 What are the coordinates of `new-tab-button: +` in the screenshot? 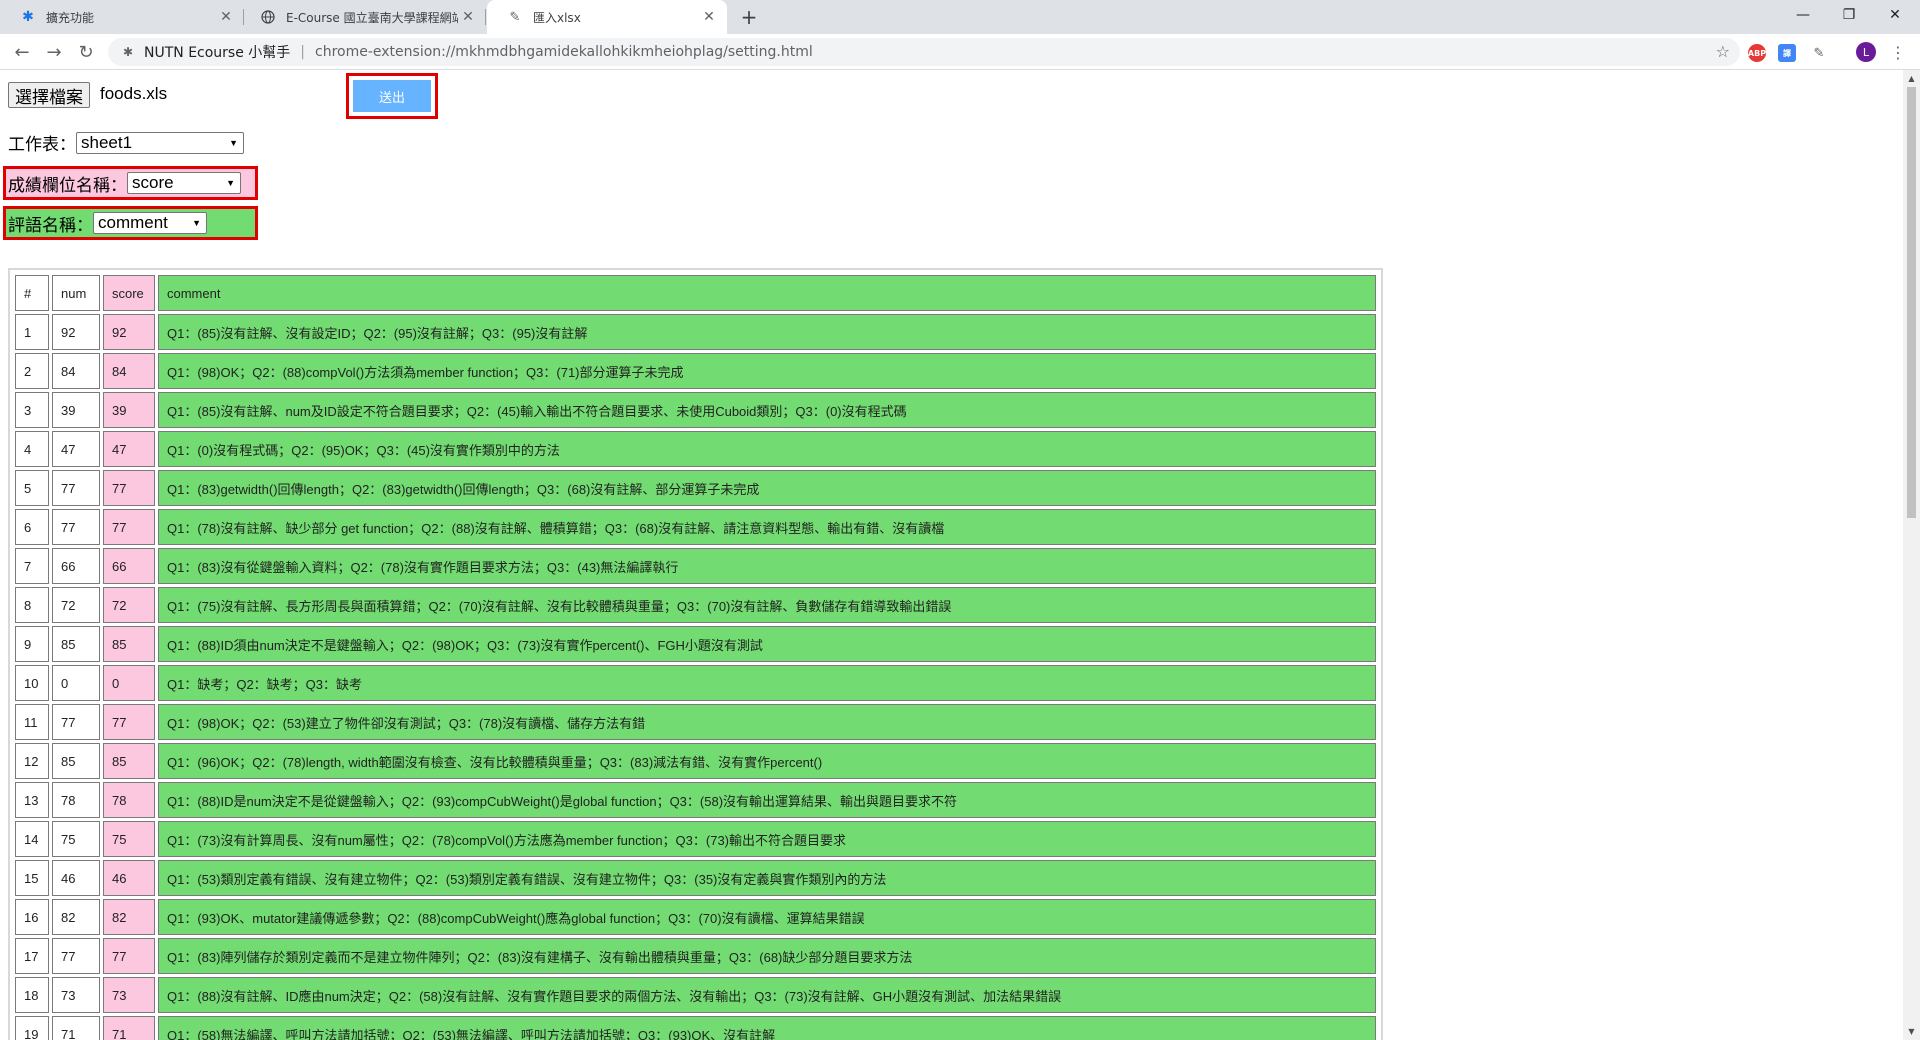 It's located at (749, 17).